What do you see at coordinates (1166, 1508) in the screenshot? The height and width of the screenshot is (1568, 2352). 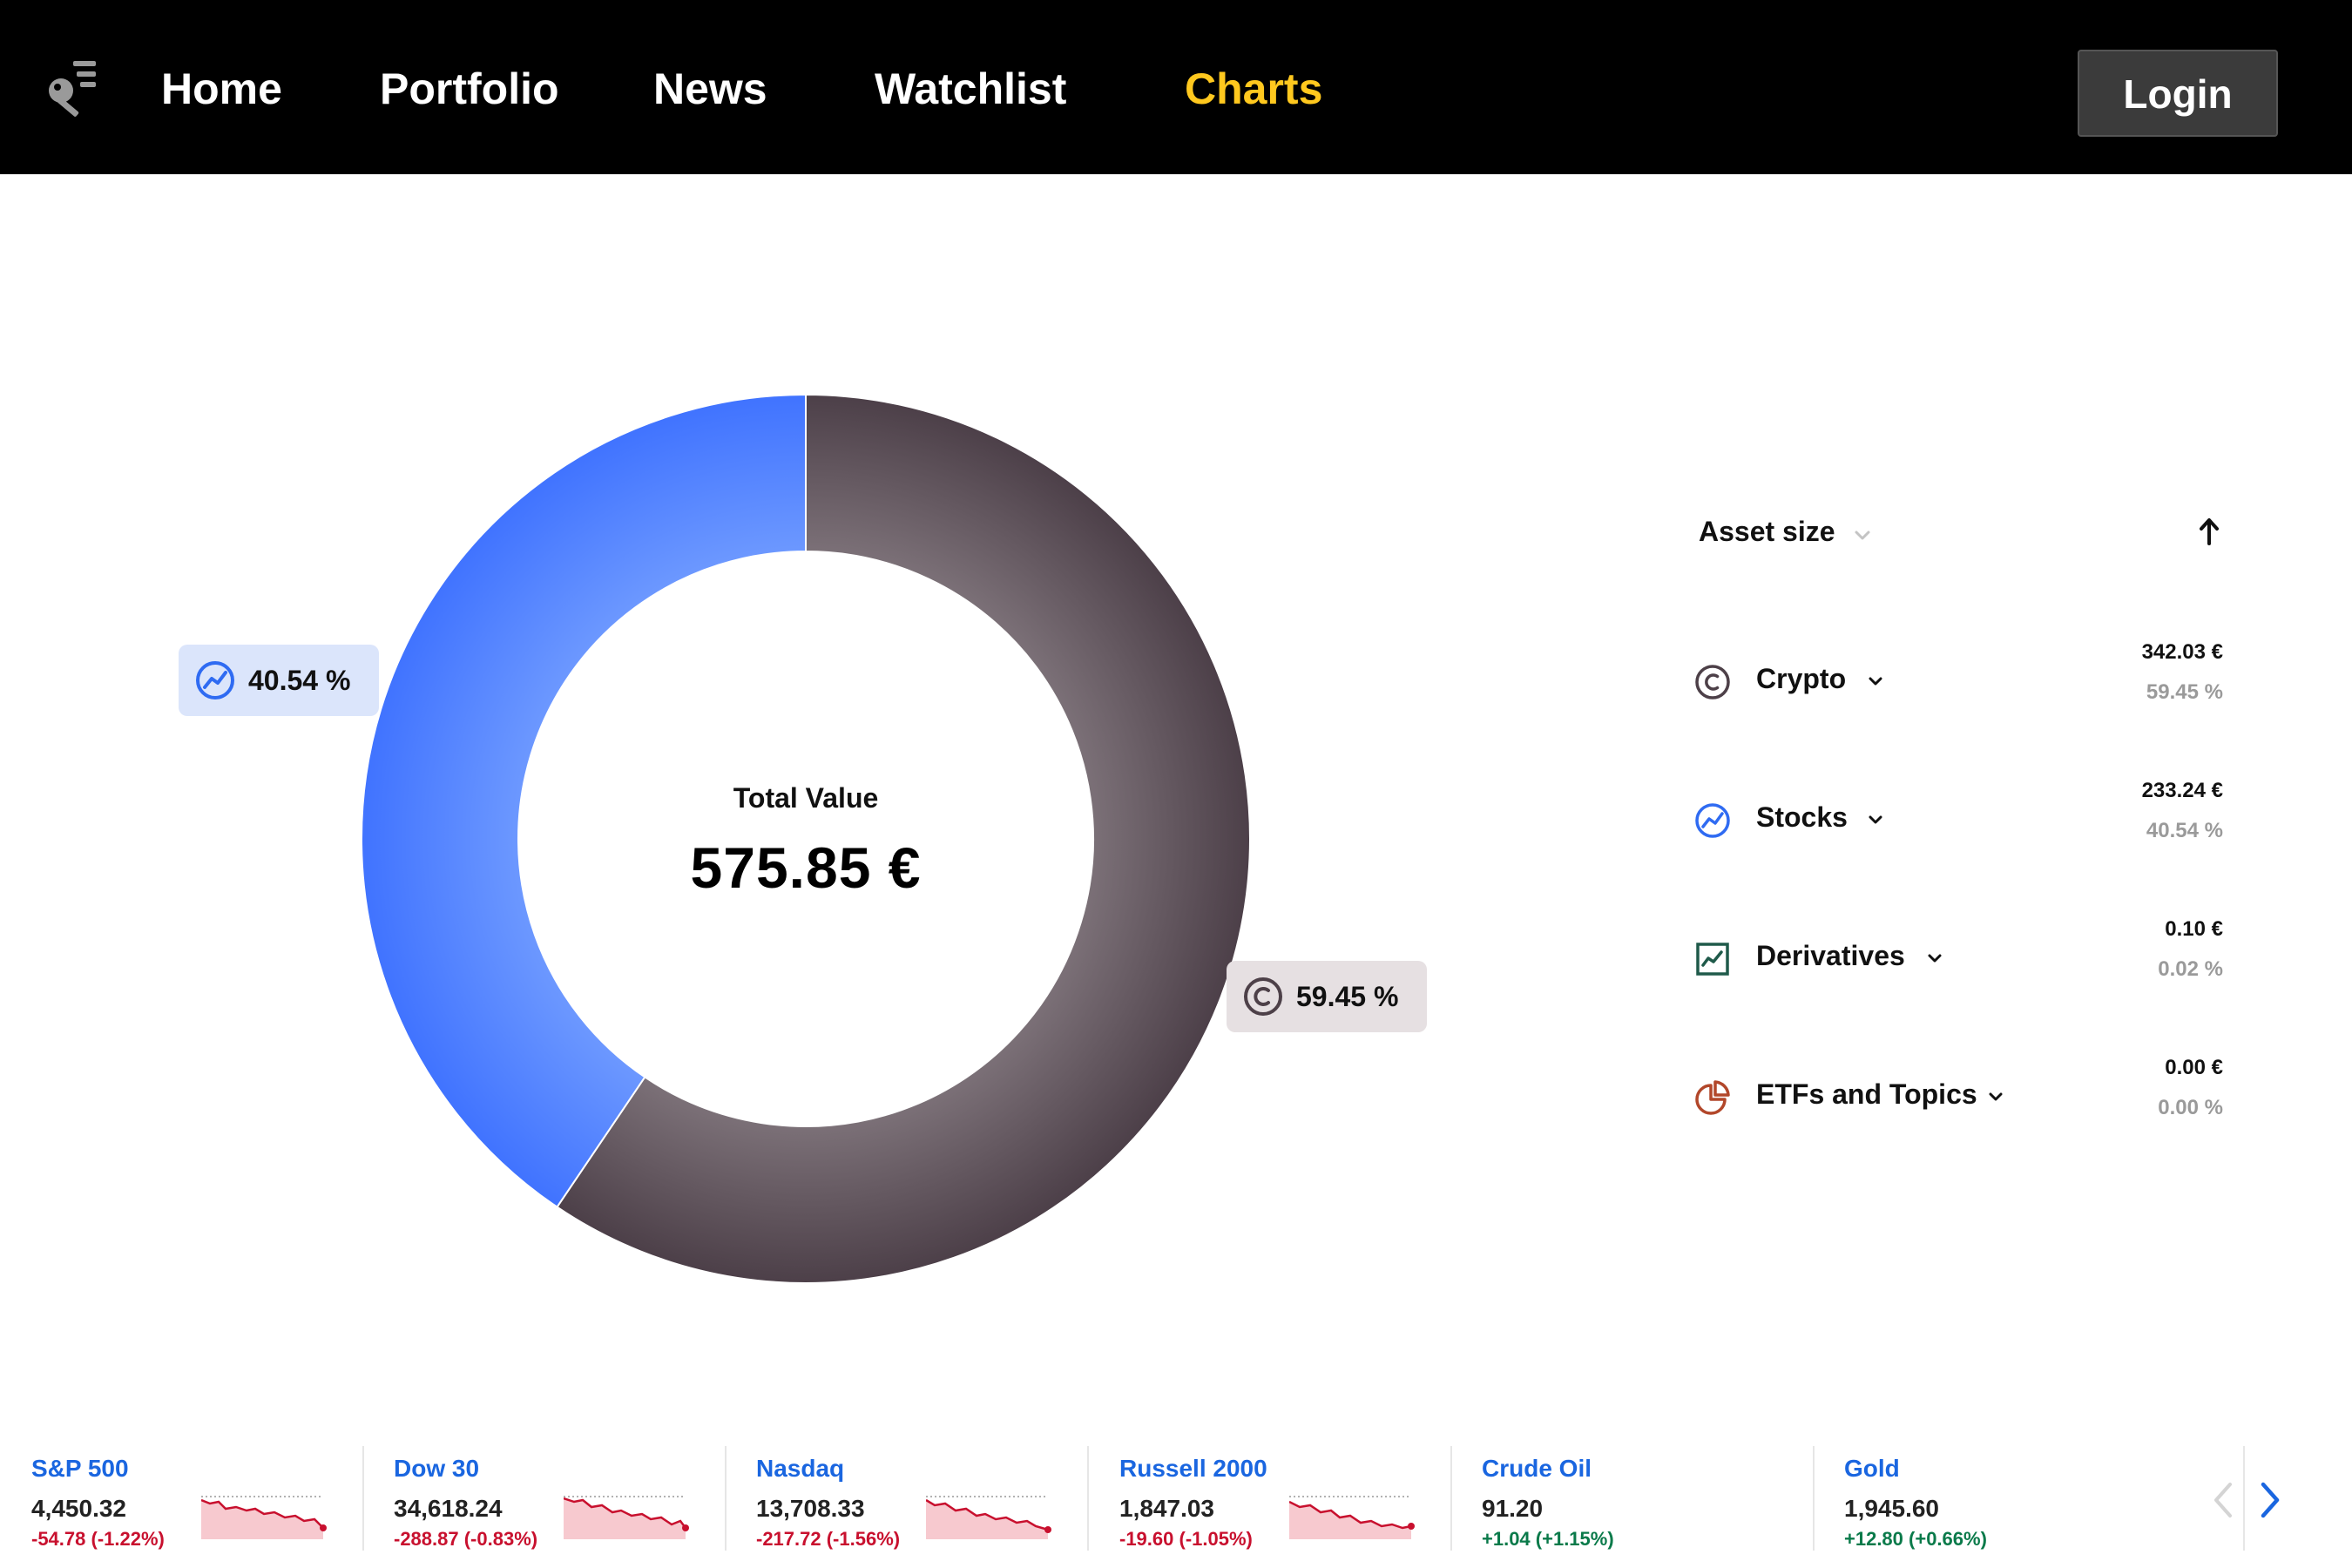 I see `ticker-price: 1,847.03` at bounding box center [1166, 1508].